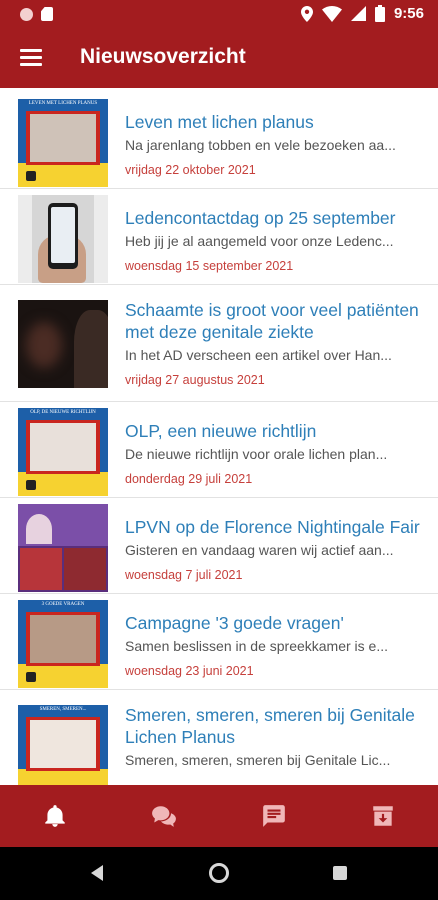 Image resolution: width=438 pixels, height=900 pixels. Describe the element at coordinates (163, 56) in the screenshot. I see `page-title: Nieuwsoverzicht` at that location.